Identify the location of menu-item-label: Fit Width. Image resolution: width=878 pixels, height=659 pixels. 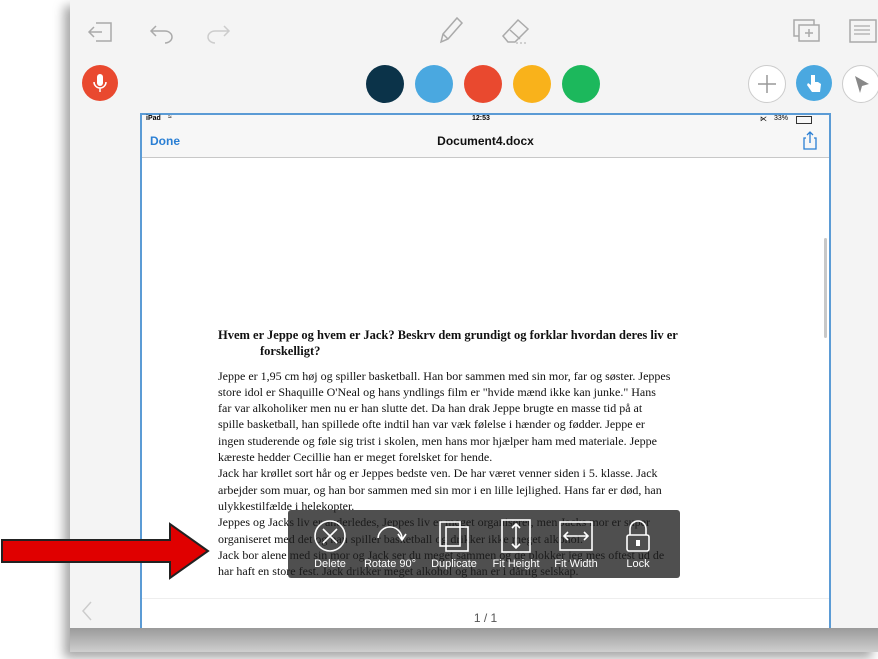
(576, 564).